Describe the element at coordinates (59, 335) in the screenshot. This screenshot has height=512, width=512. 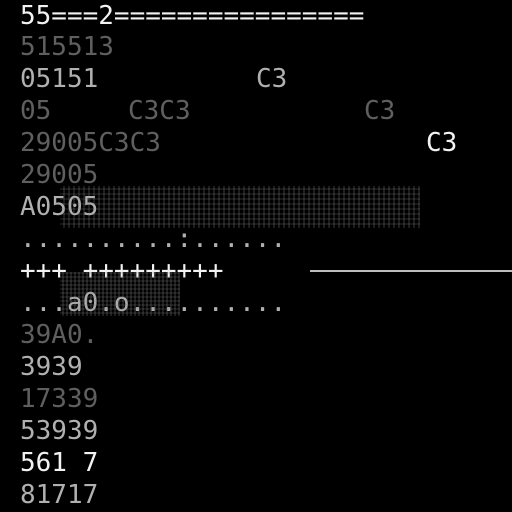
I see `terminal-line-11: 39A0.` at that location.